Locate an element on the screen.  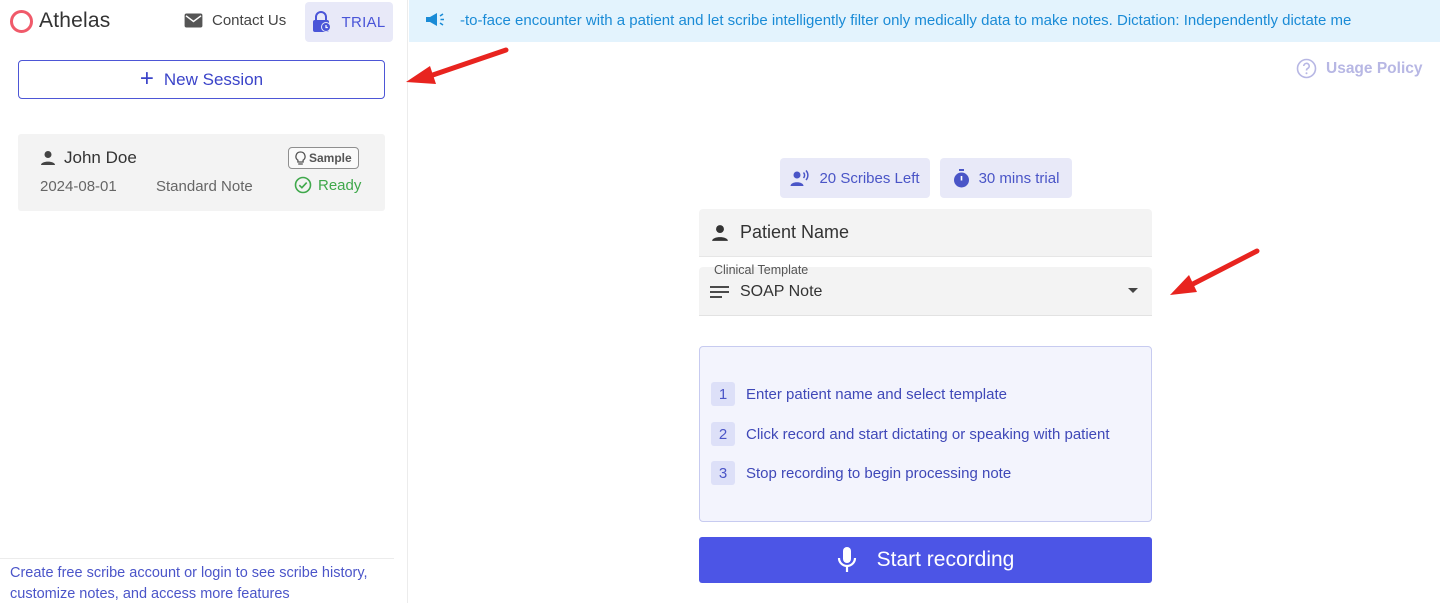
megaphone-icon is located at coordinates (435, 19).